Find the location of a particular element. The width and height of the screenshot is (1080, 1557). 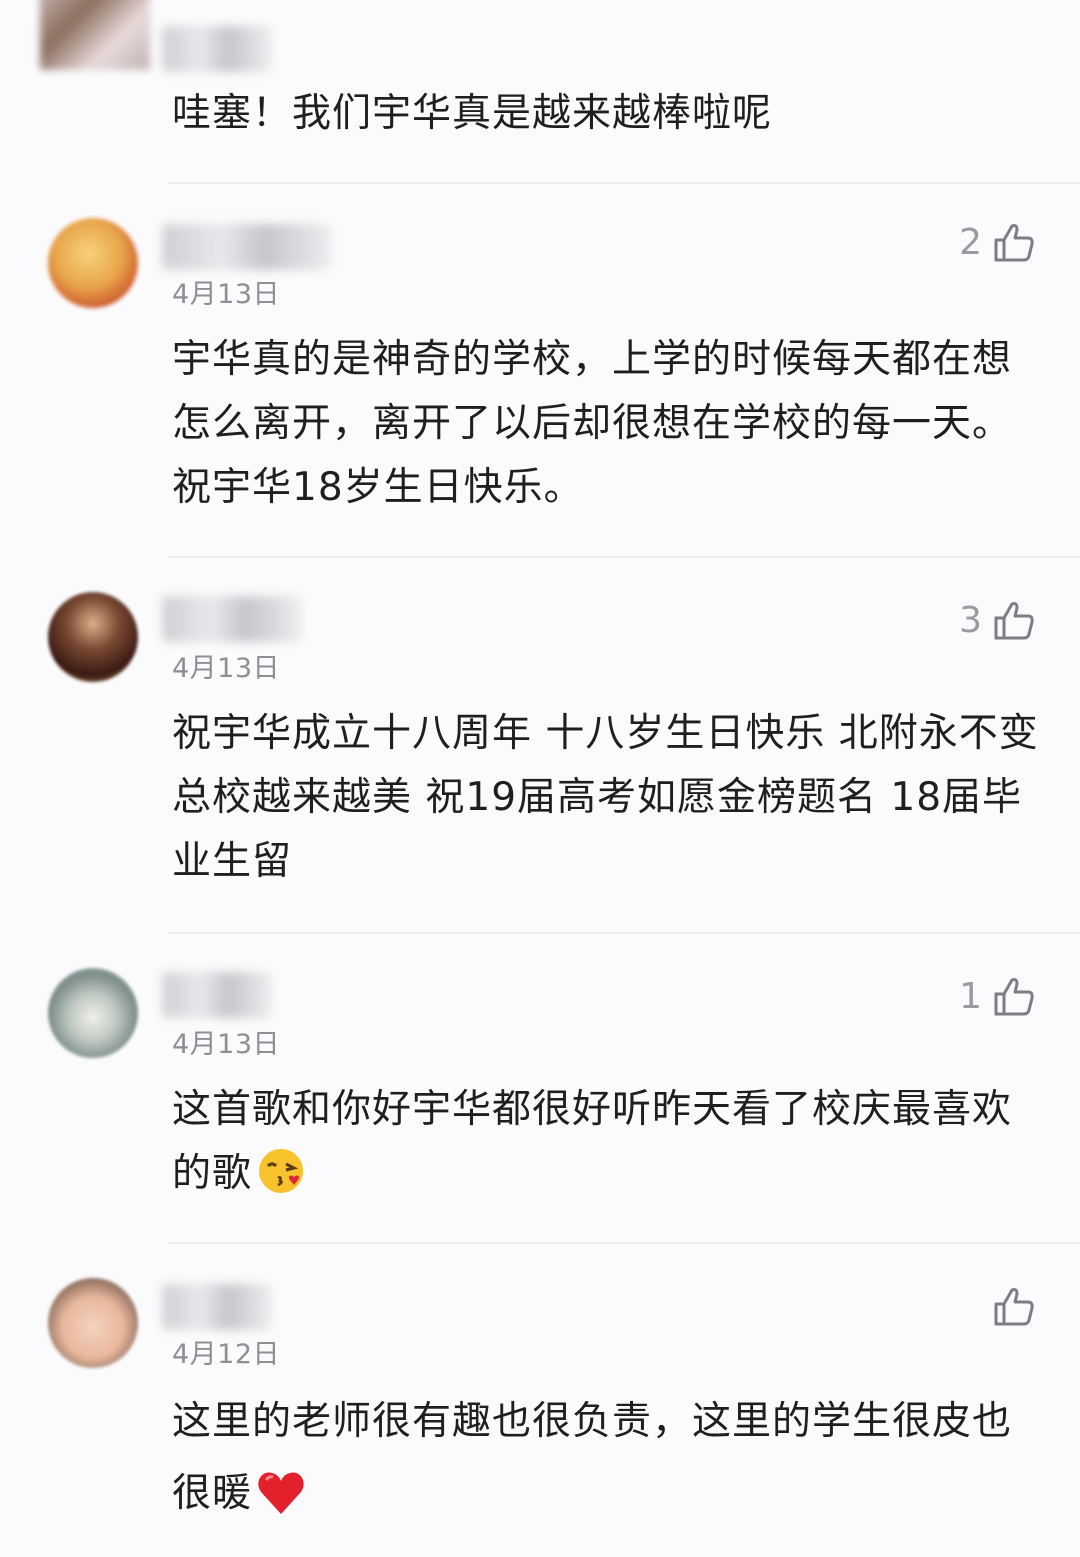

red-heart-emoji is located at coordinates (281, 1504).